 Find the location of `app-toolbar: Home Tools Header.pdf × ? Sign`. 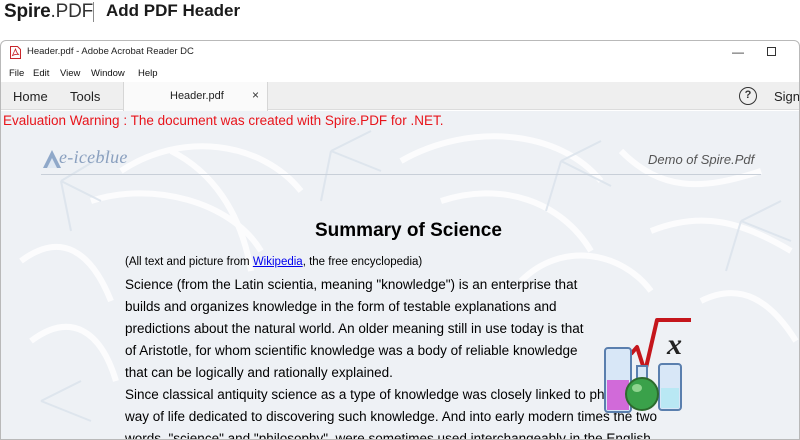

app-toolbar: Home Tools Header.pdf × ? Sign is located at coordinates (400, 96).